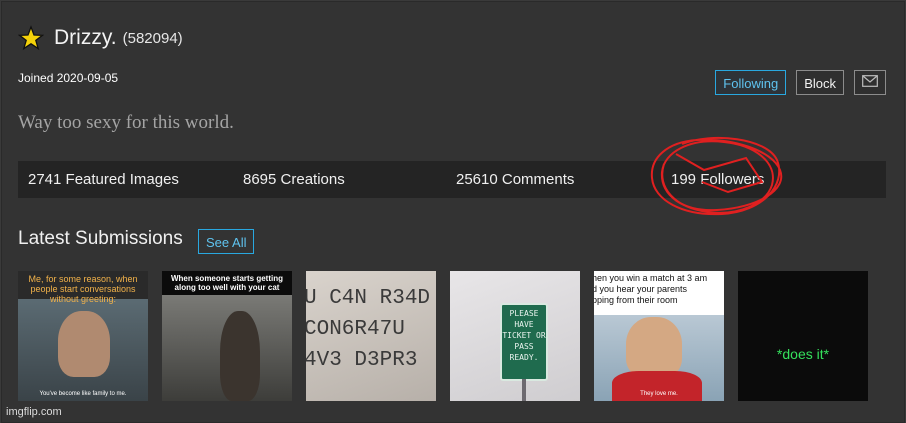 Image resolution: width=906 pixels, height=423 pixels. I want to click on thumbnail-subcaption: They love me., so click(659, 394).